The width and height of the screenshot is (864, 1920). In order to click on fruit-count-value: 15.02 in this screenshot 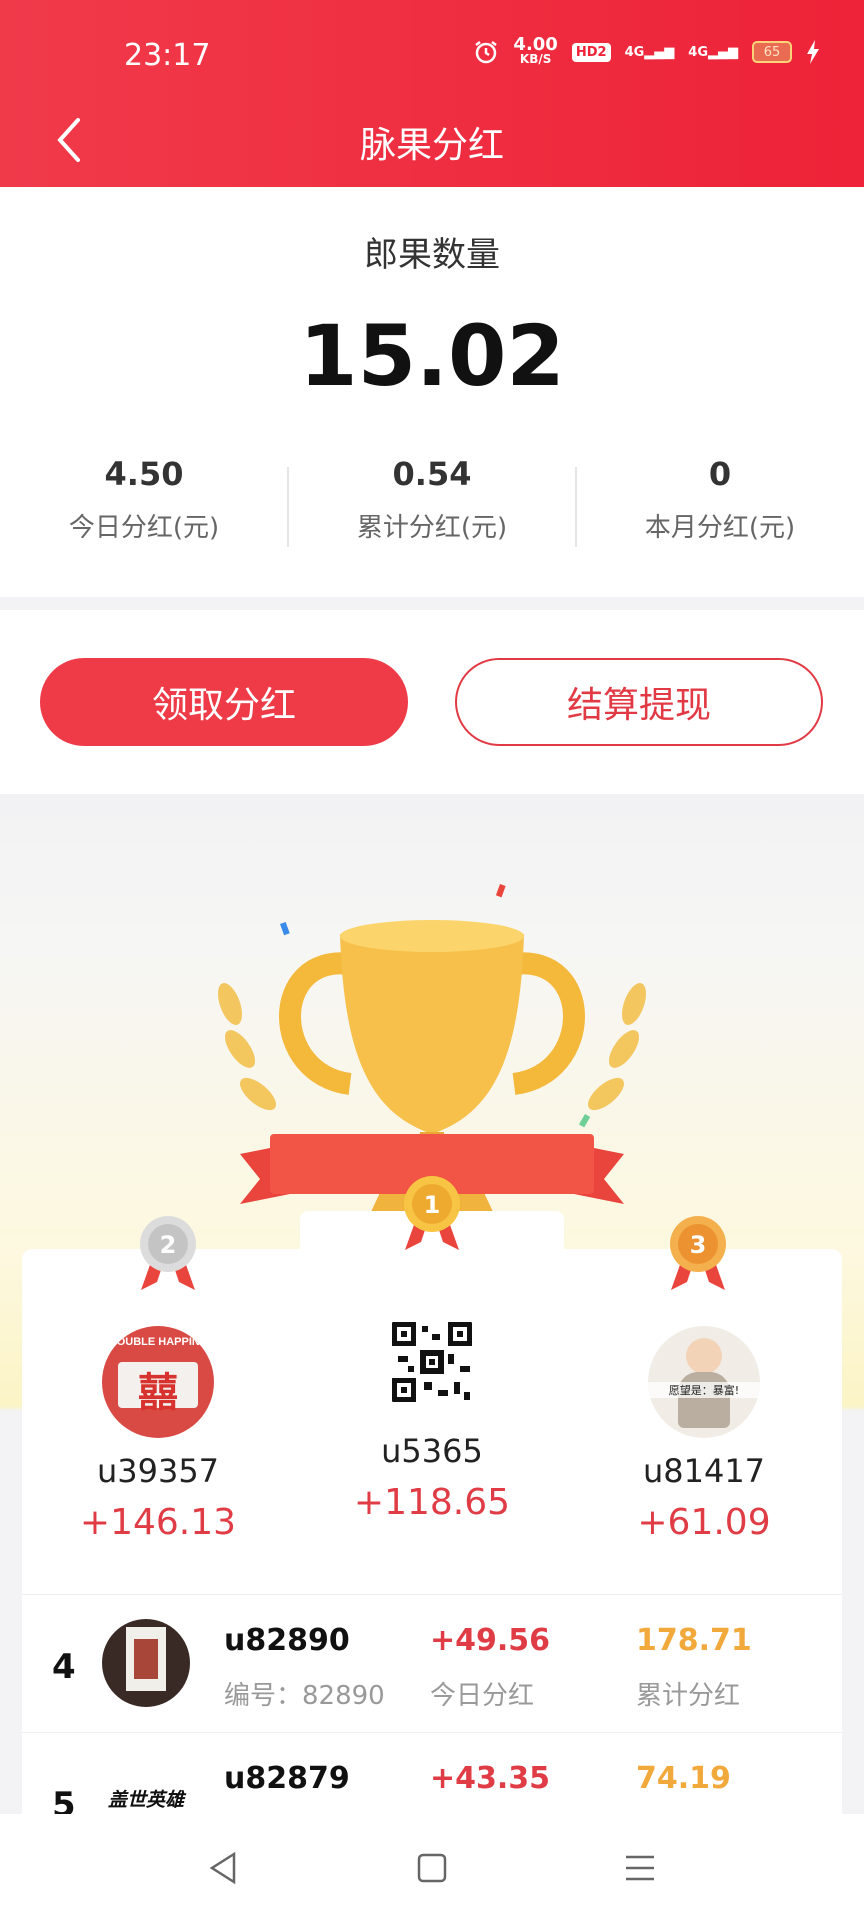, I will do `click(432, 356)`.